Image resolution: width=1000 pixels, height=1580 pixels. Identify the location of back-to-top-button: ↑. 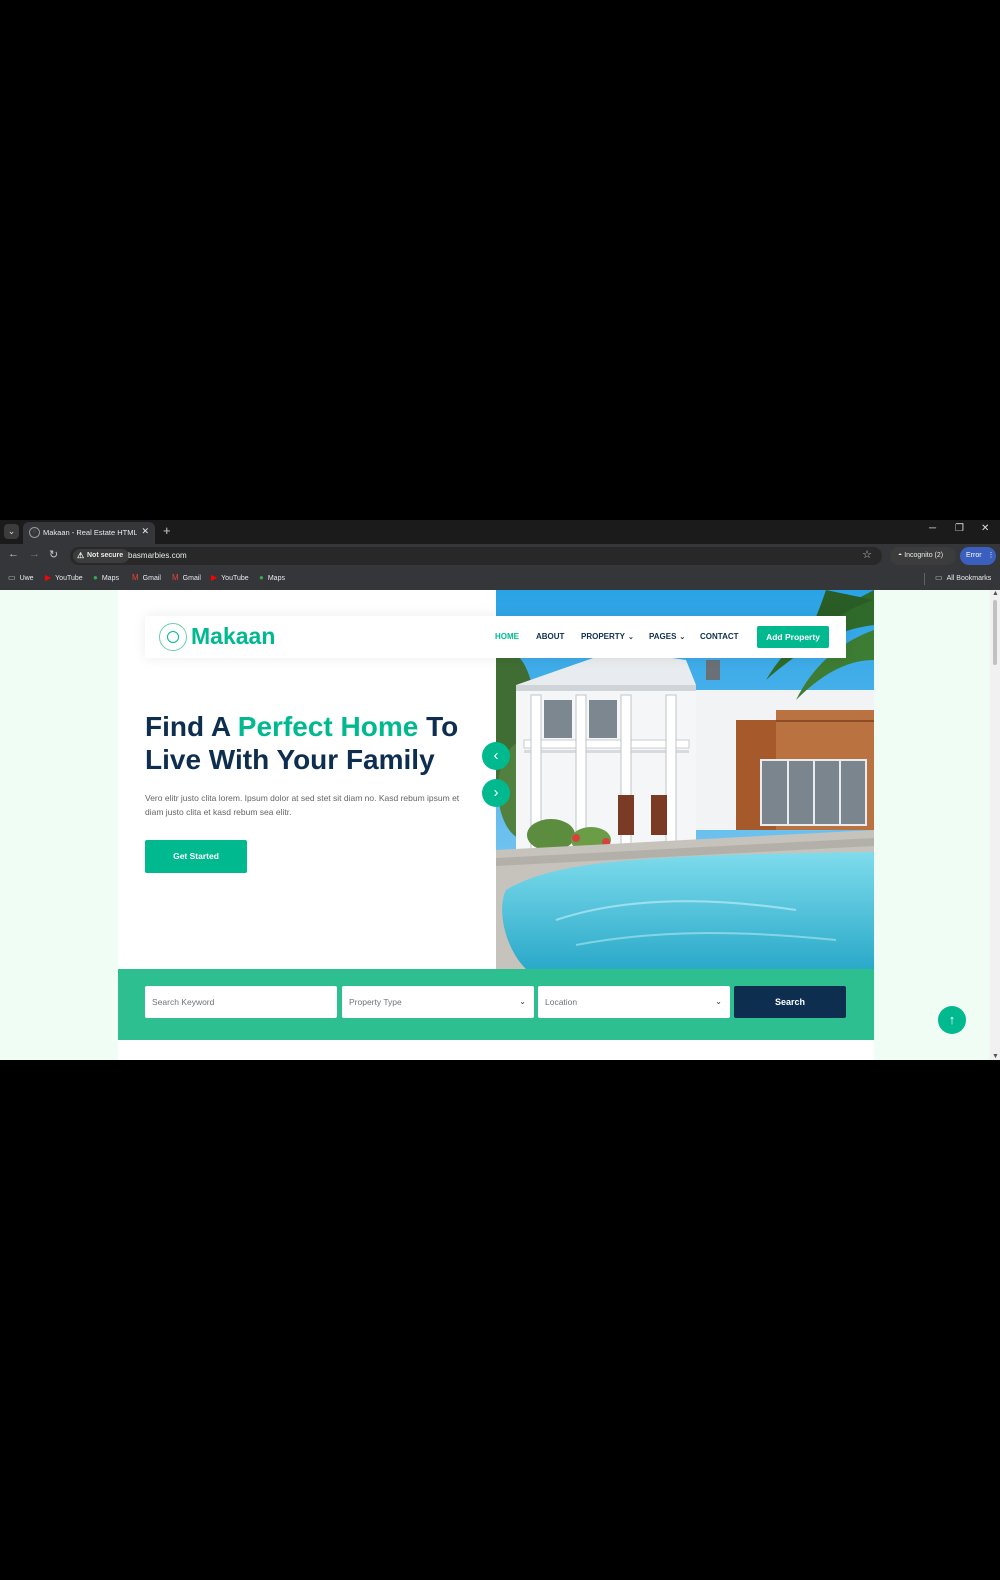
(952, 1020).